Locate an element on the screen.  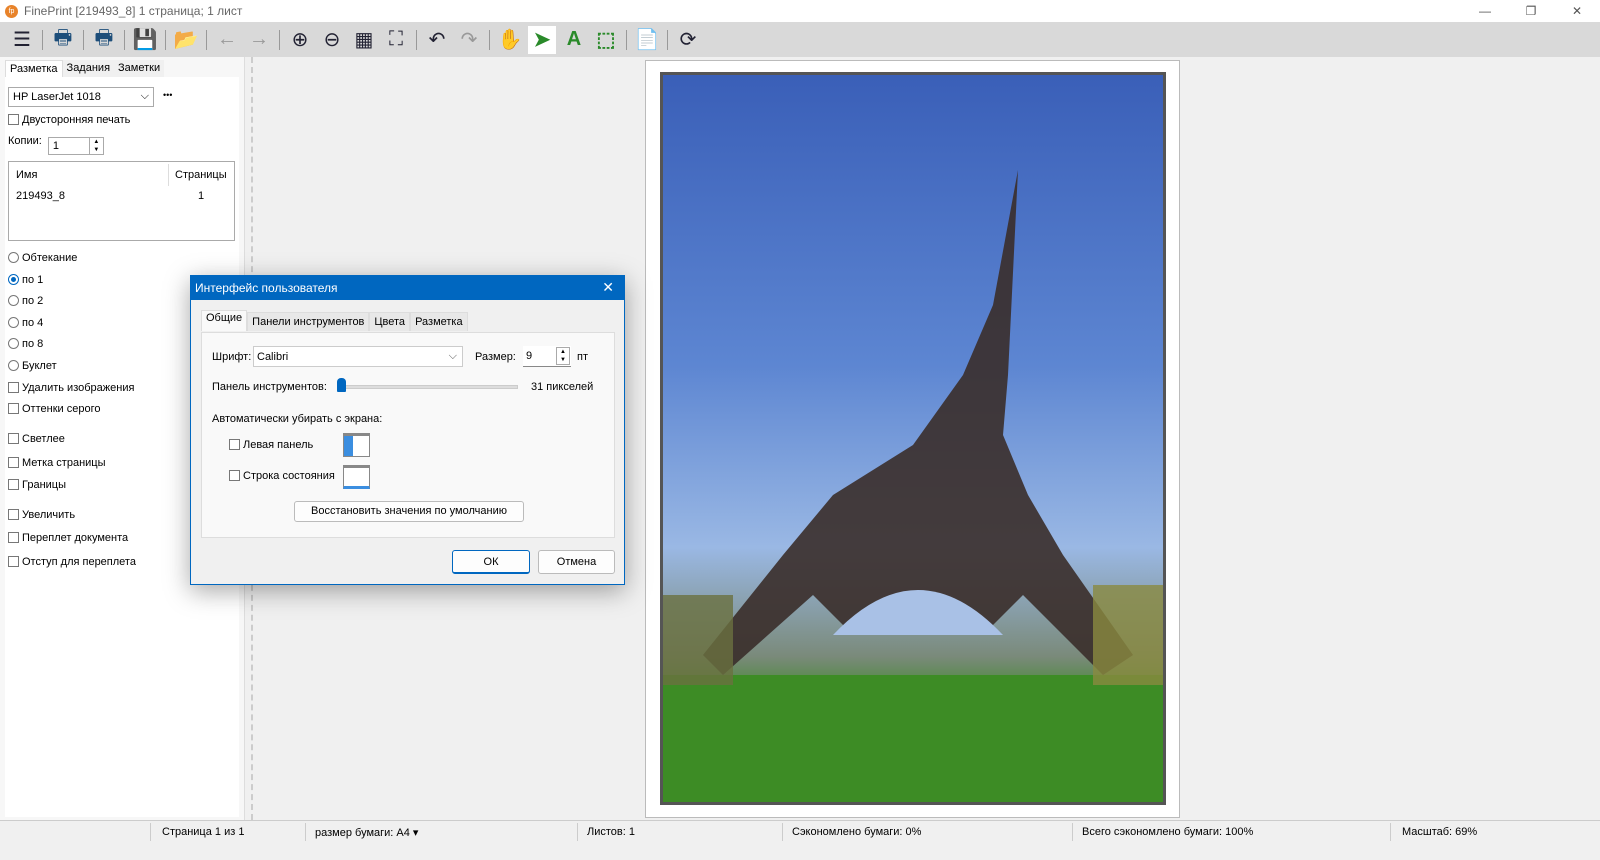
text-tool-icon: A is located at coordinates (574, 40).